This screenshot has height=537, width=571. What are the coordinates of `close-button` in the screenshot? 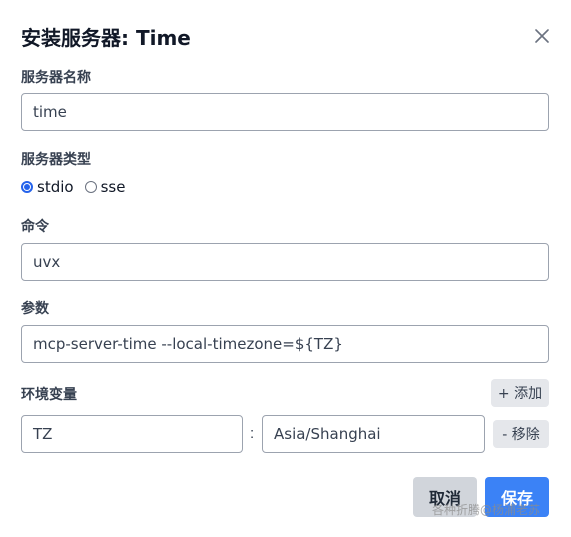 It's located at (542, 36).